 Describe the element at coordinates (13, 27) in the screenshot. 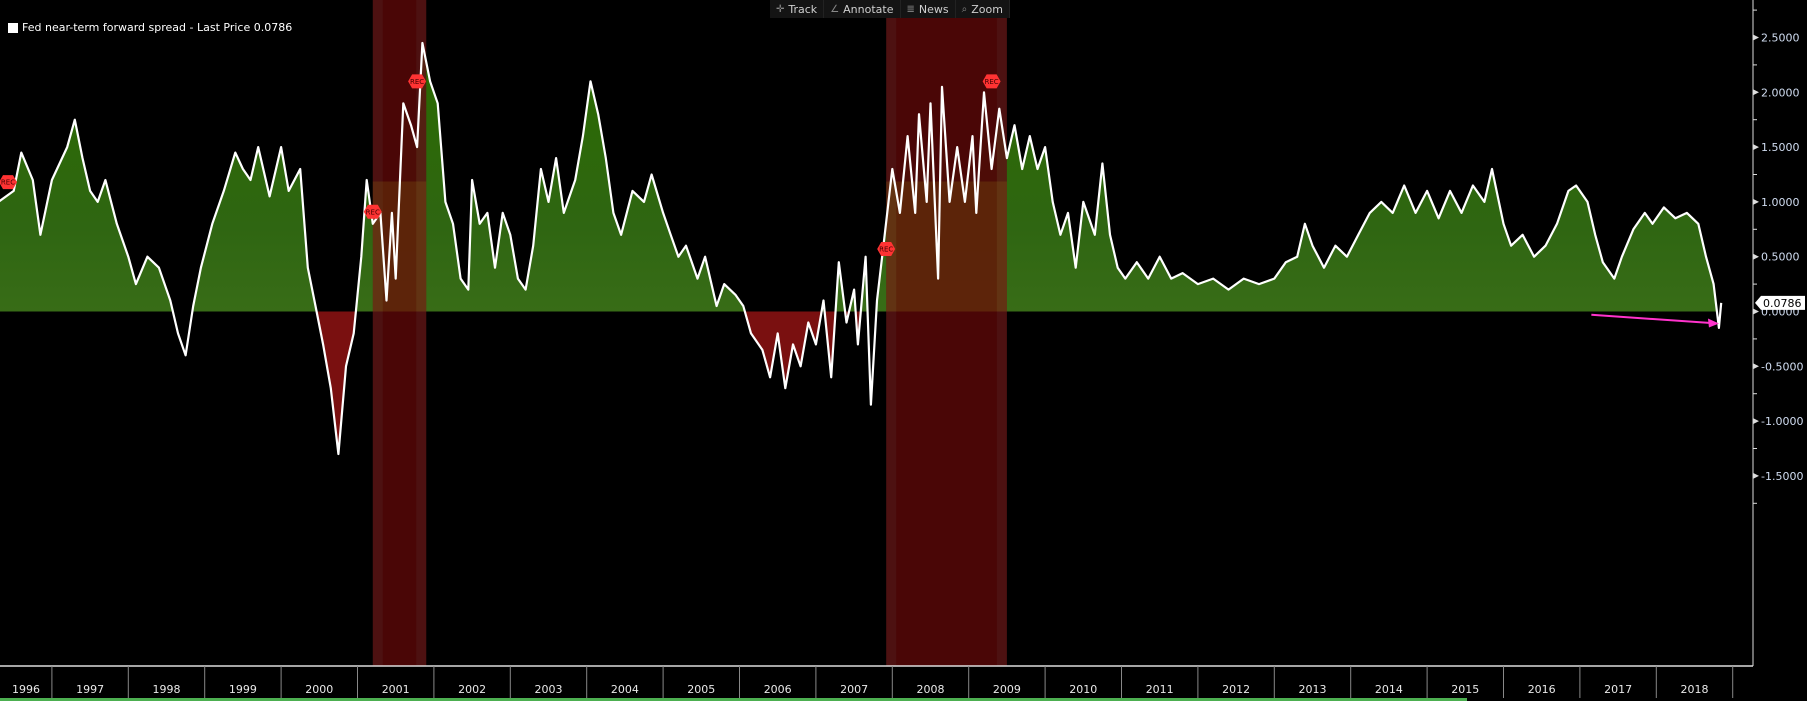

I see `legend-swatch` at that location.